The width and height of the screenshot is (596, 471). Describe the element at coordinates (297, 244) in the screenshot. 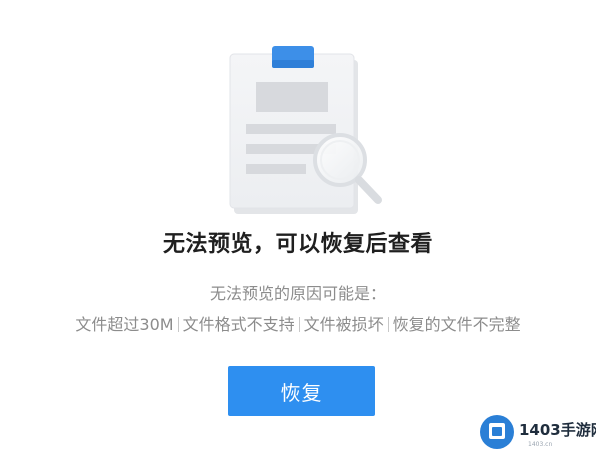

I see `page-title: 无法预览，可以恢复后查看` at that location.